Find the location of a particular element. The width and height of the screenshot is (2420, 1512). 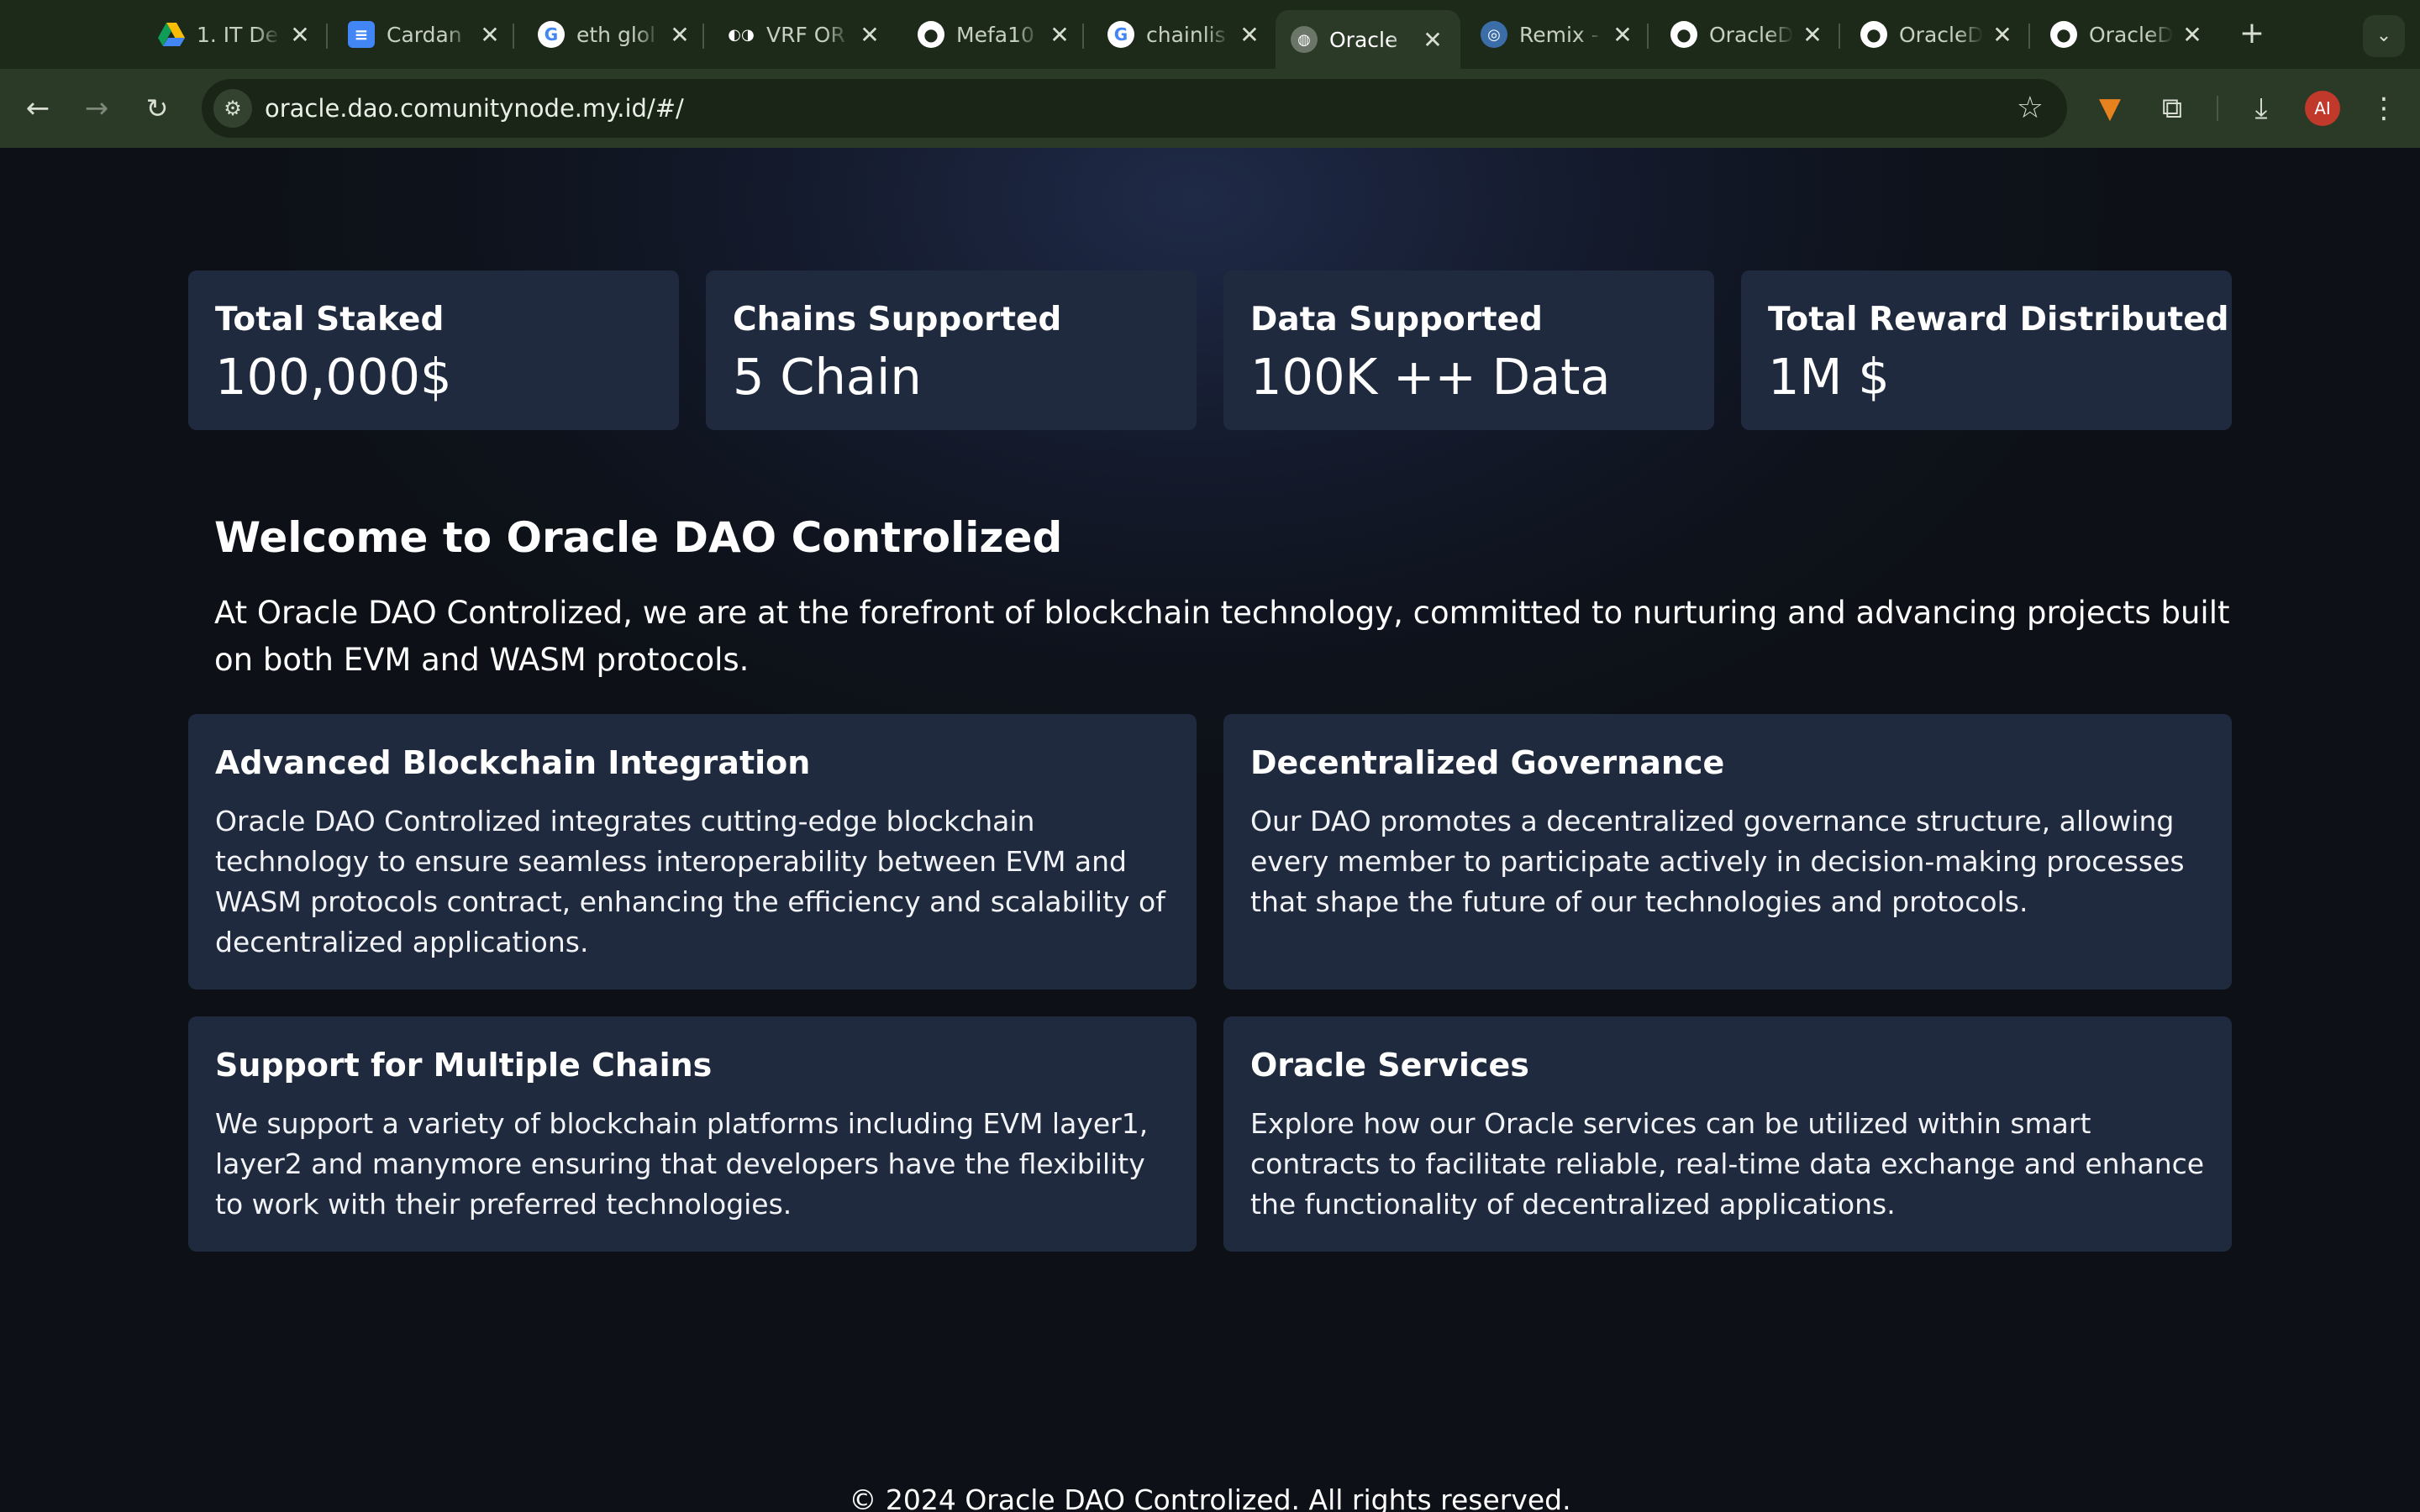

welcome-heading: Welcome to Oracle DAO Controlized is located at coordinates (638, 537).